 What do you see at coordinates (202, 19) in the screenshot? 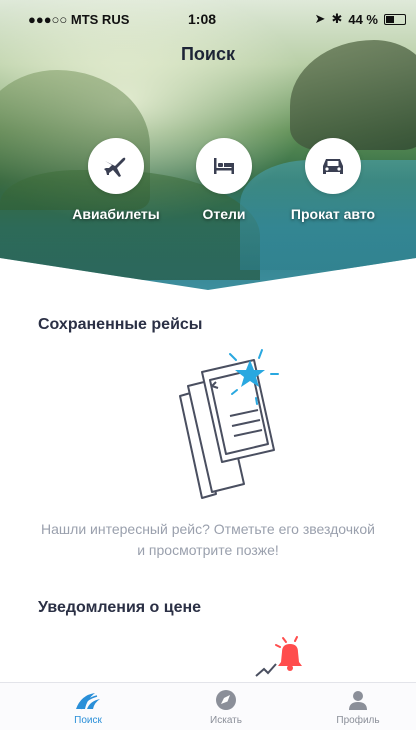
I see `clock: 1:08` at bounding box center [202, 19].